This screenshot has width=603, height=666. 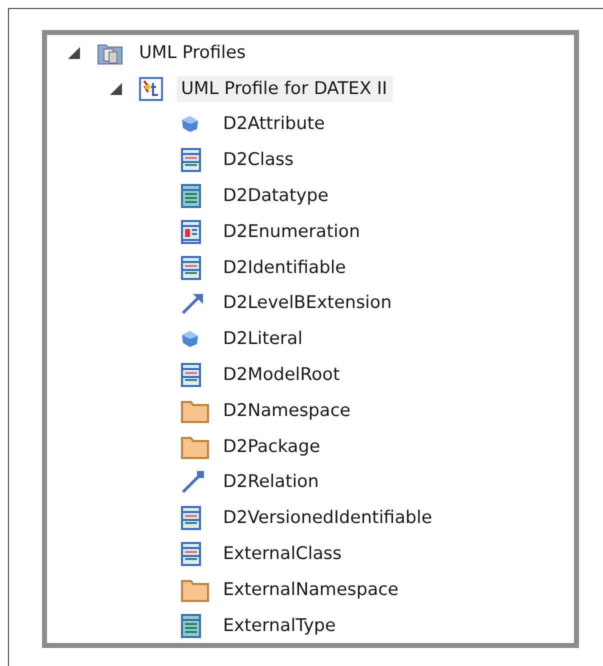 What do you see at coordinates (275, 124) in the screenshot?
I see `tree-item: D2Attribute` at bounding box center [275, 124].